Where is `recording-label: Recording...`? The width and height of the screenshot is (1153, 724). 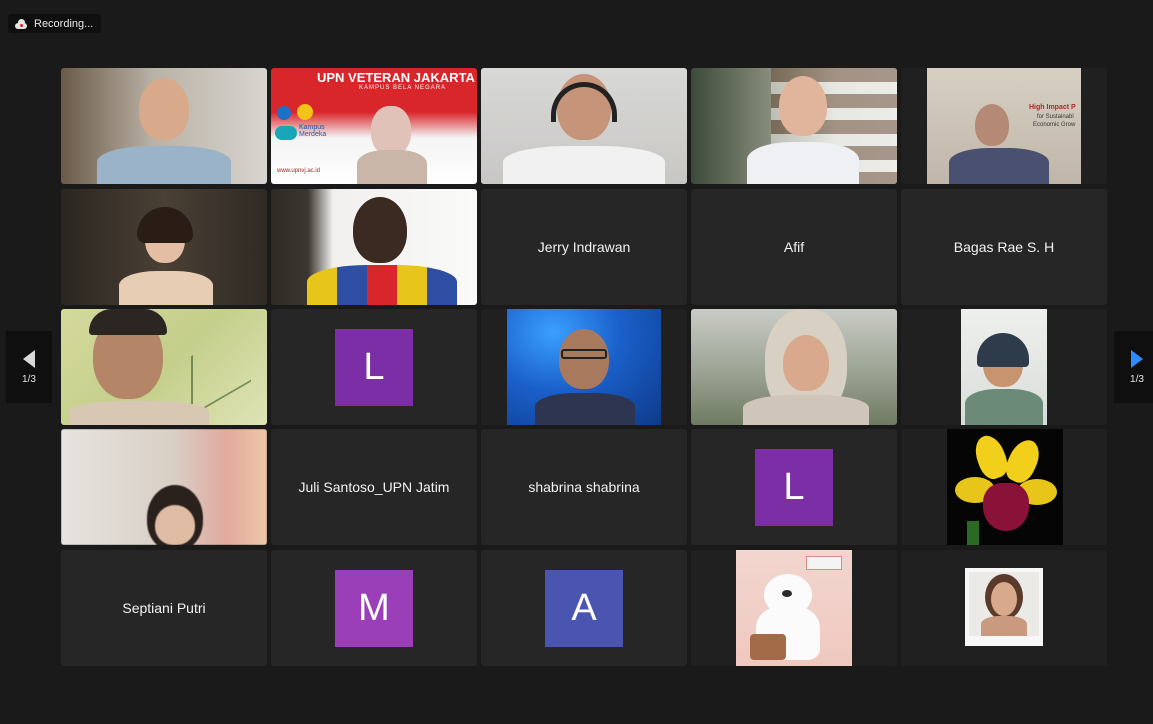 recording-label: Recording... is located at coordinates (64, 23).